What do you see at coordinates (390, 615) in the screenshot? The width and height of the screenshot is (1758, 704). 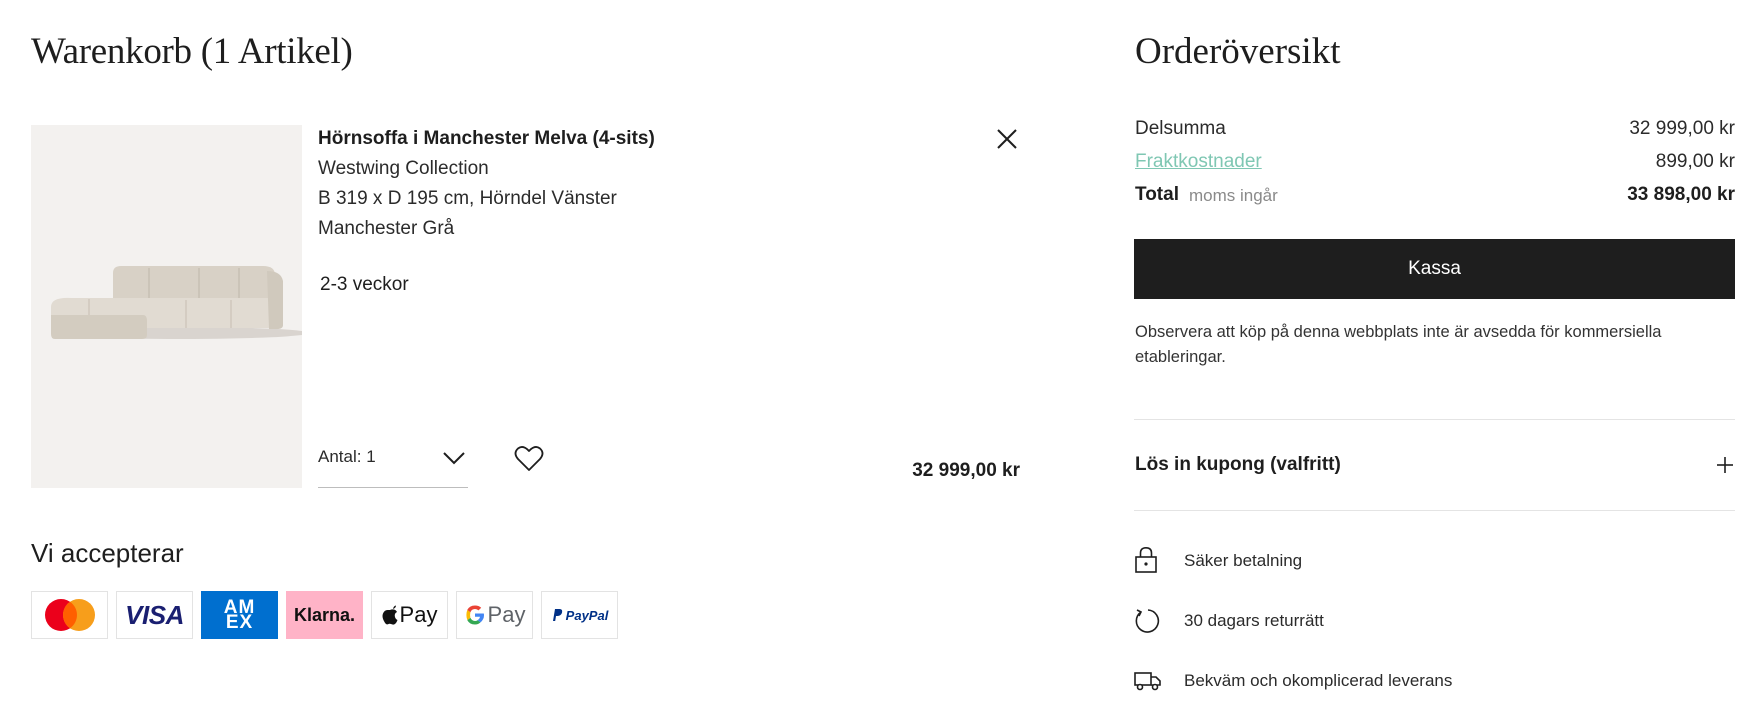 I see `apple-icon` at bounding box center [390, 615].